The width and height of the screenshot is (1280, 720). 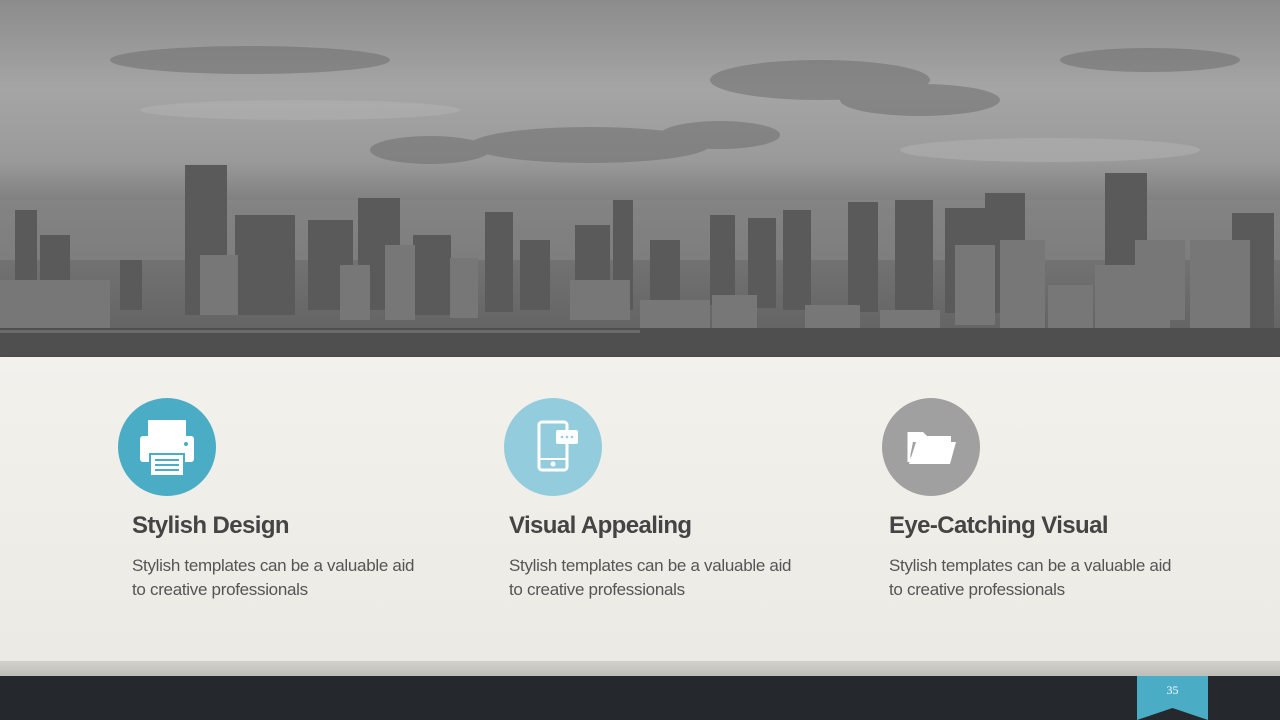 I want to click on feature-title: Stylish Design, so click(x=211, y=525).